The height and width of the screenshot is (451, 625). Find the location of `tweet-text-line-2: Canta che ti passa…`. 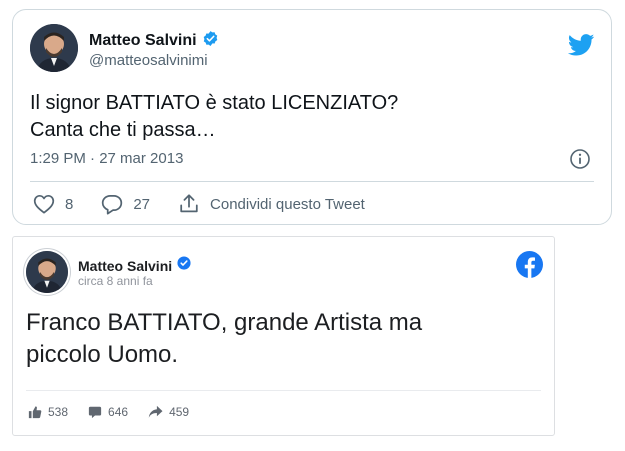

tweet-text-line-2: Canta che ti passa… is located at coordinates (123, 130).